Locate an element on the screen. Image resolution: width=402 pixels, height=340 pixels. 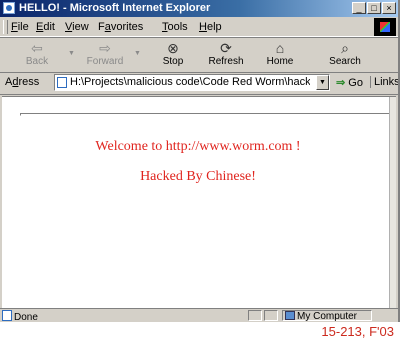
refresh-icon: ⟳ is located at coordinates (226, 48).